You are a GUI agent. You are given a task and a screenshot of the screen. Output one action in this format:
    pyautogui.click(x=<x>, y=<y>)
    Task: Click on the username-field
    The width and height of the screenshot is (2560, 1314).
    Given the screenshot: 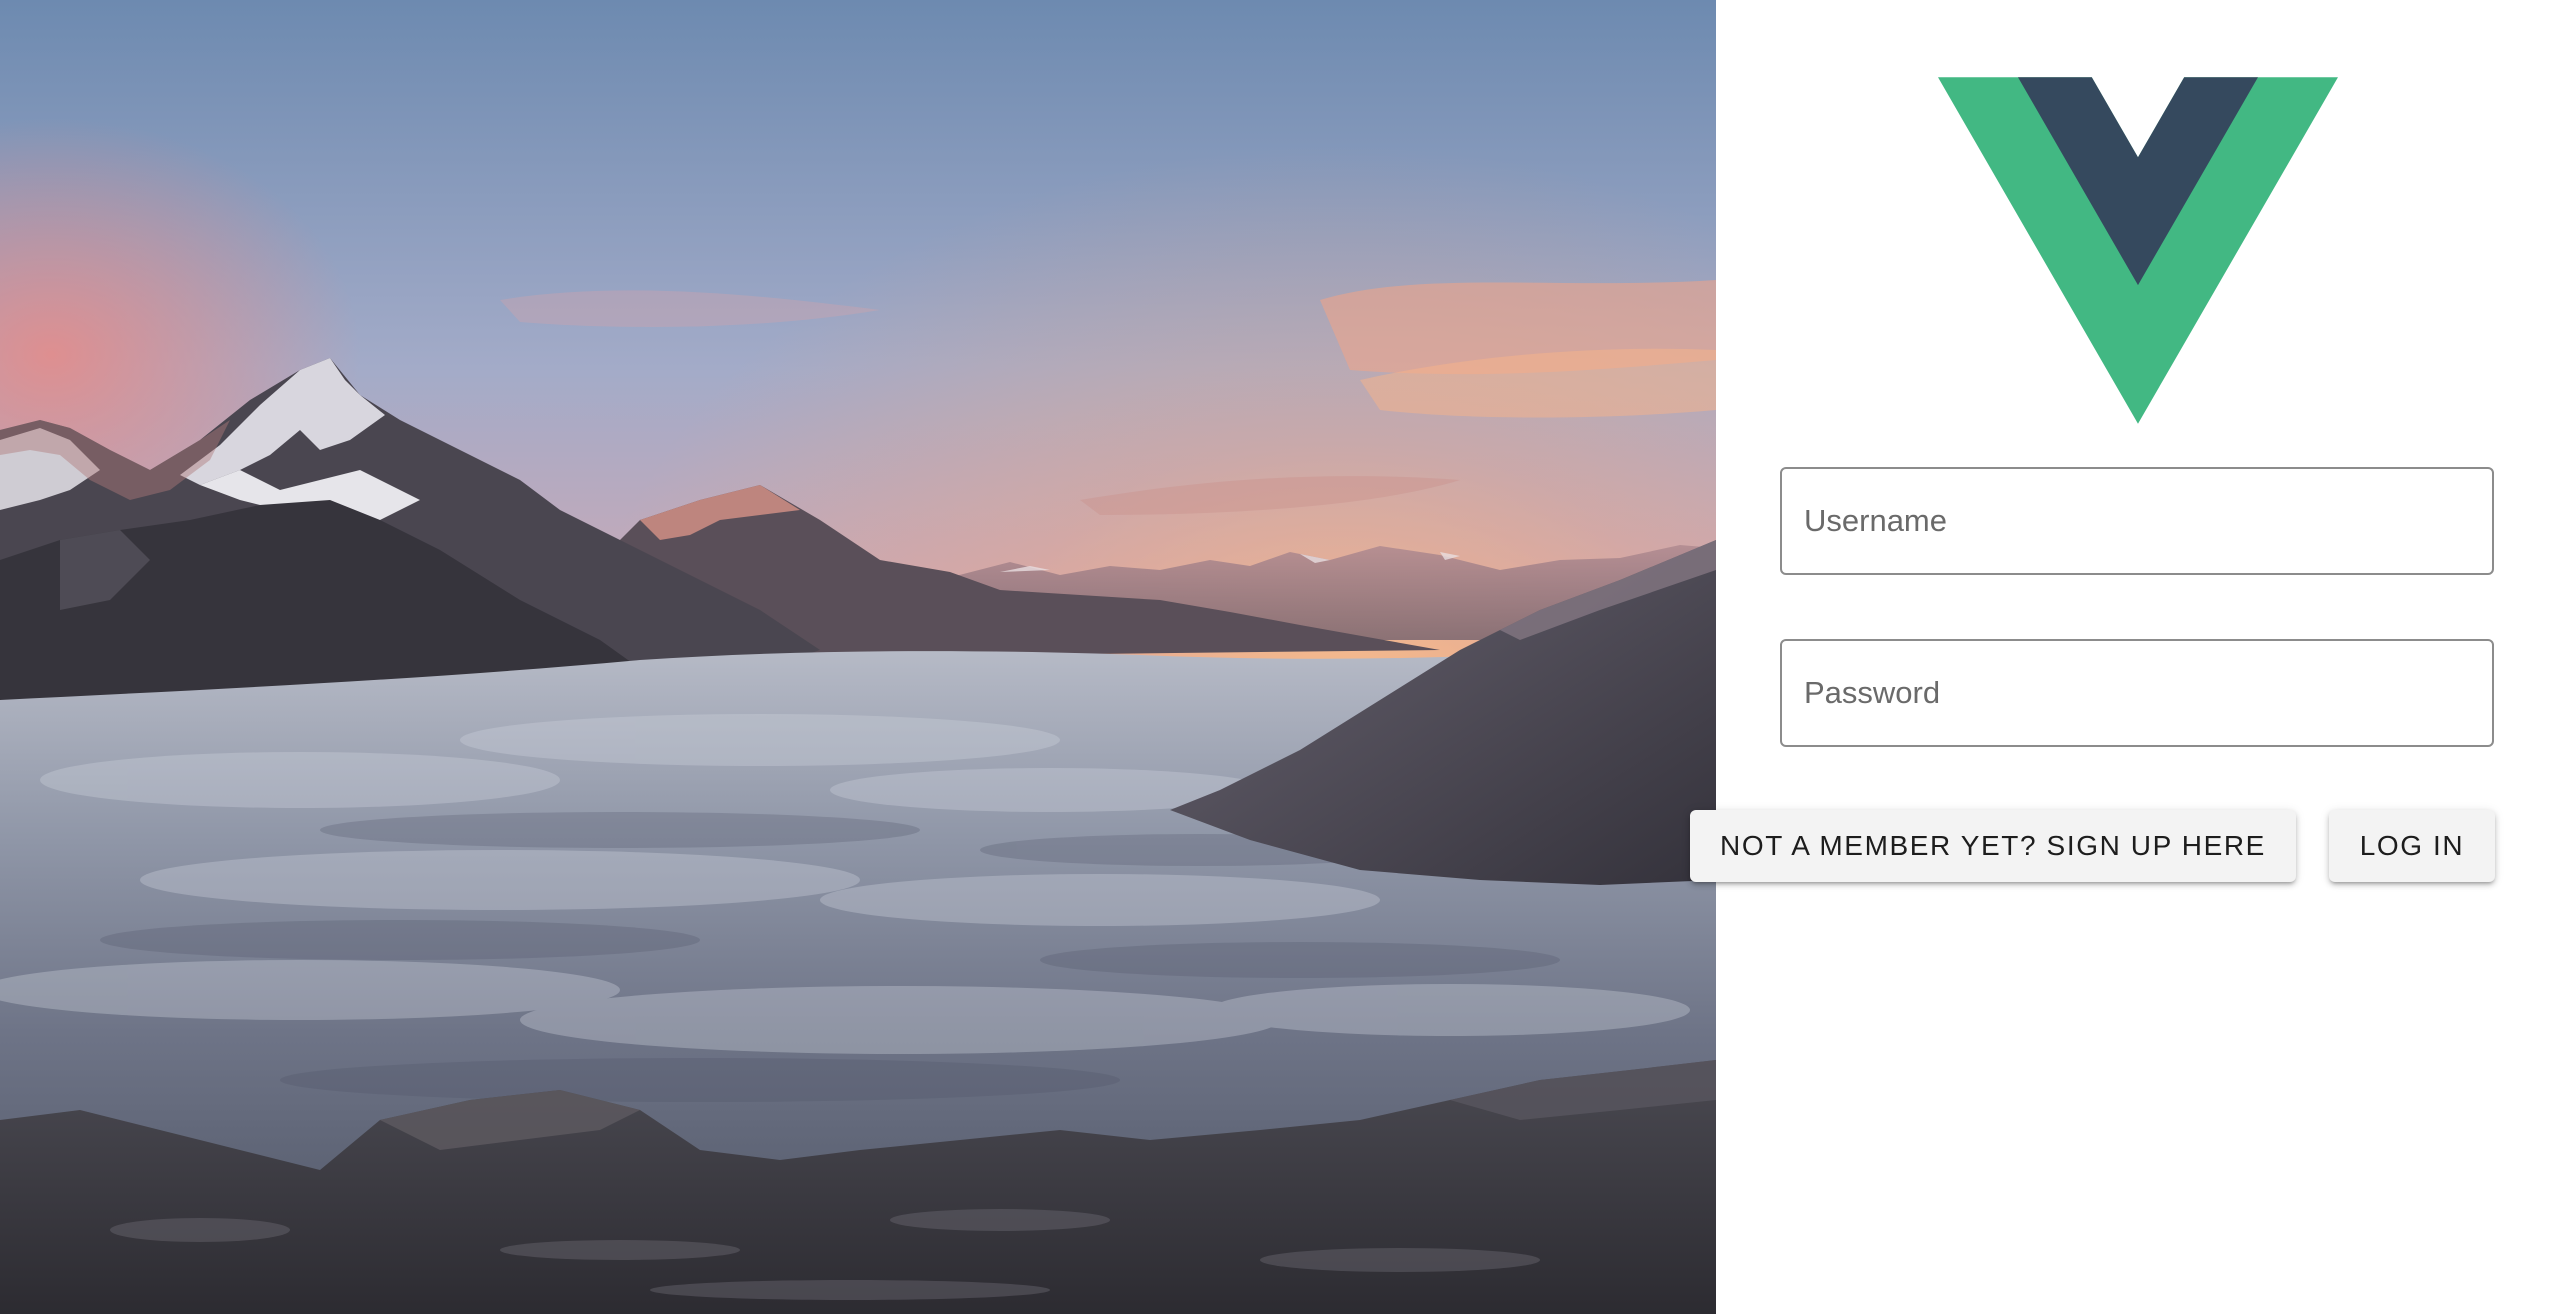 What is the action you would take?
    pyautogui.click(x=2137, y=521)
    